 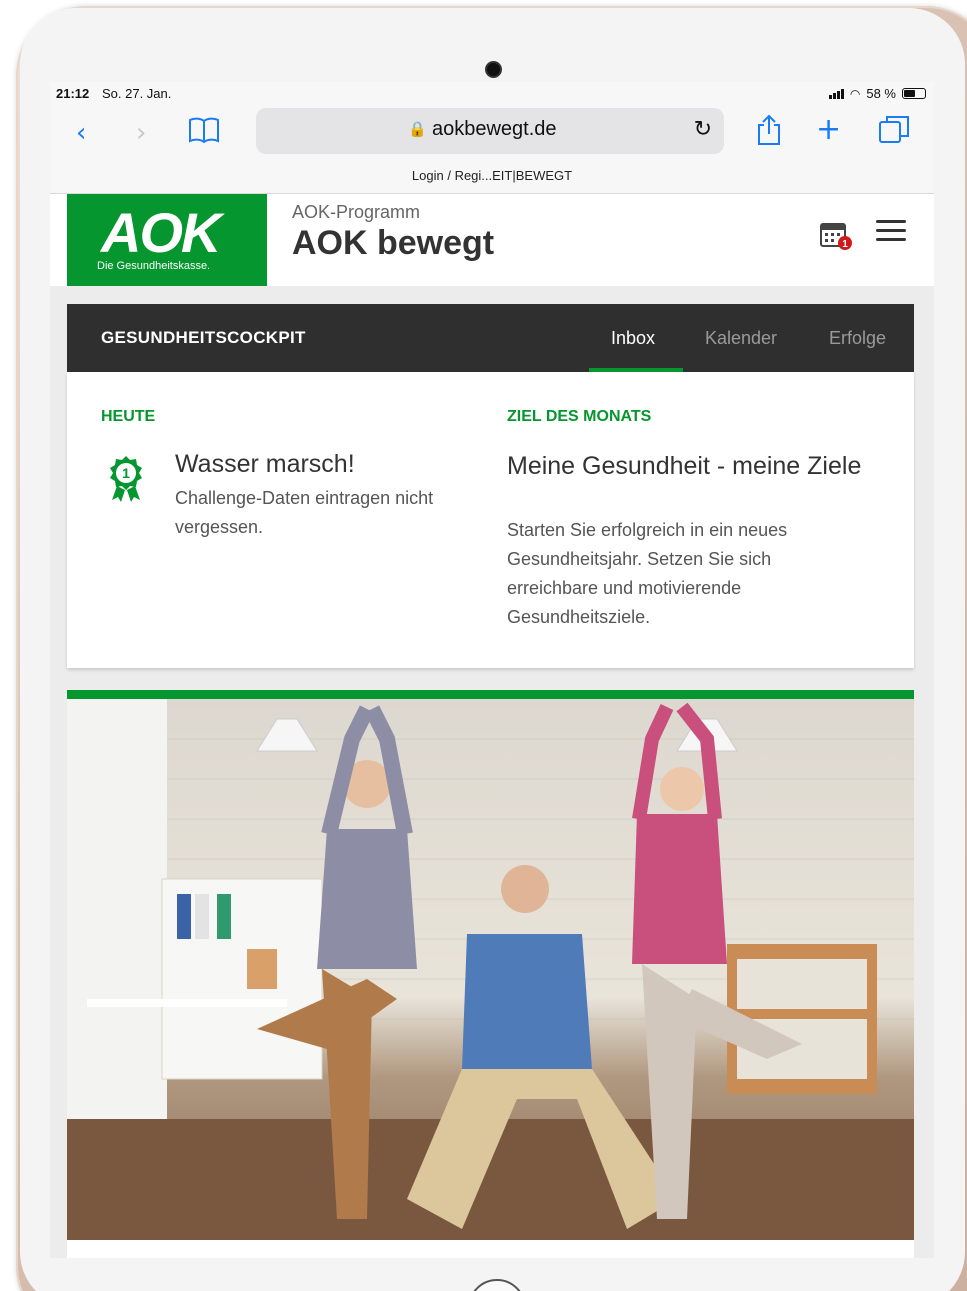 I want to click on aok-logo-text: AOK, so click(x=161, y=232).